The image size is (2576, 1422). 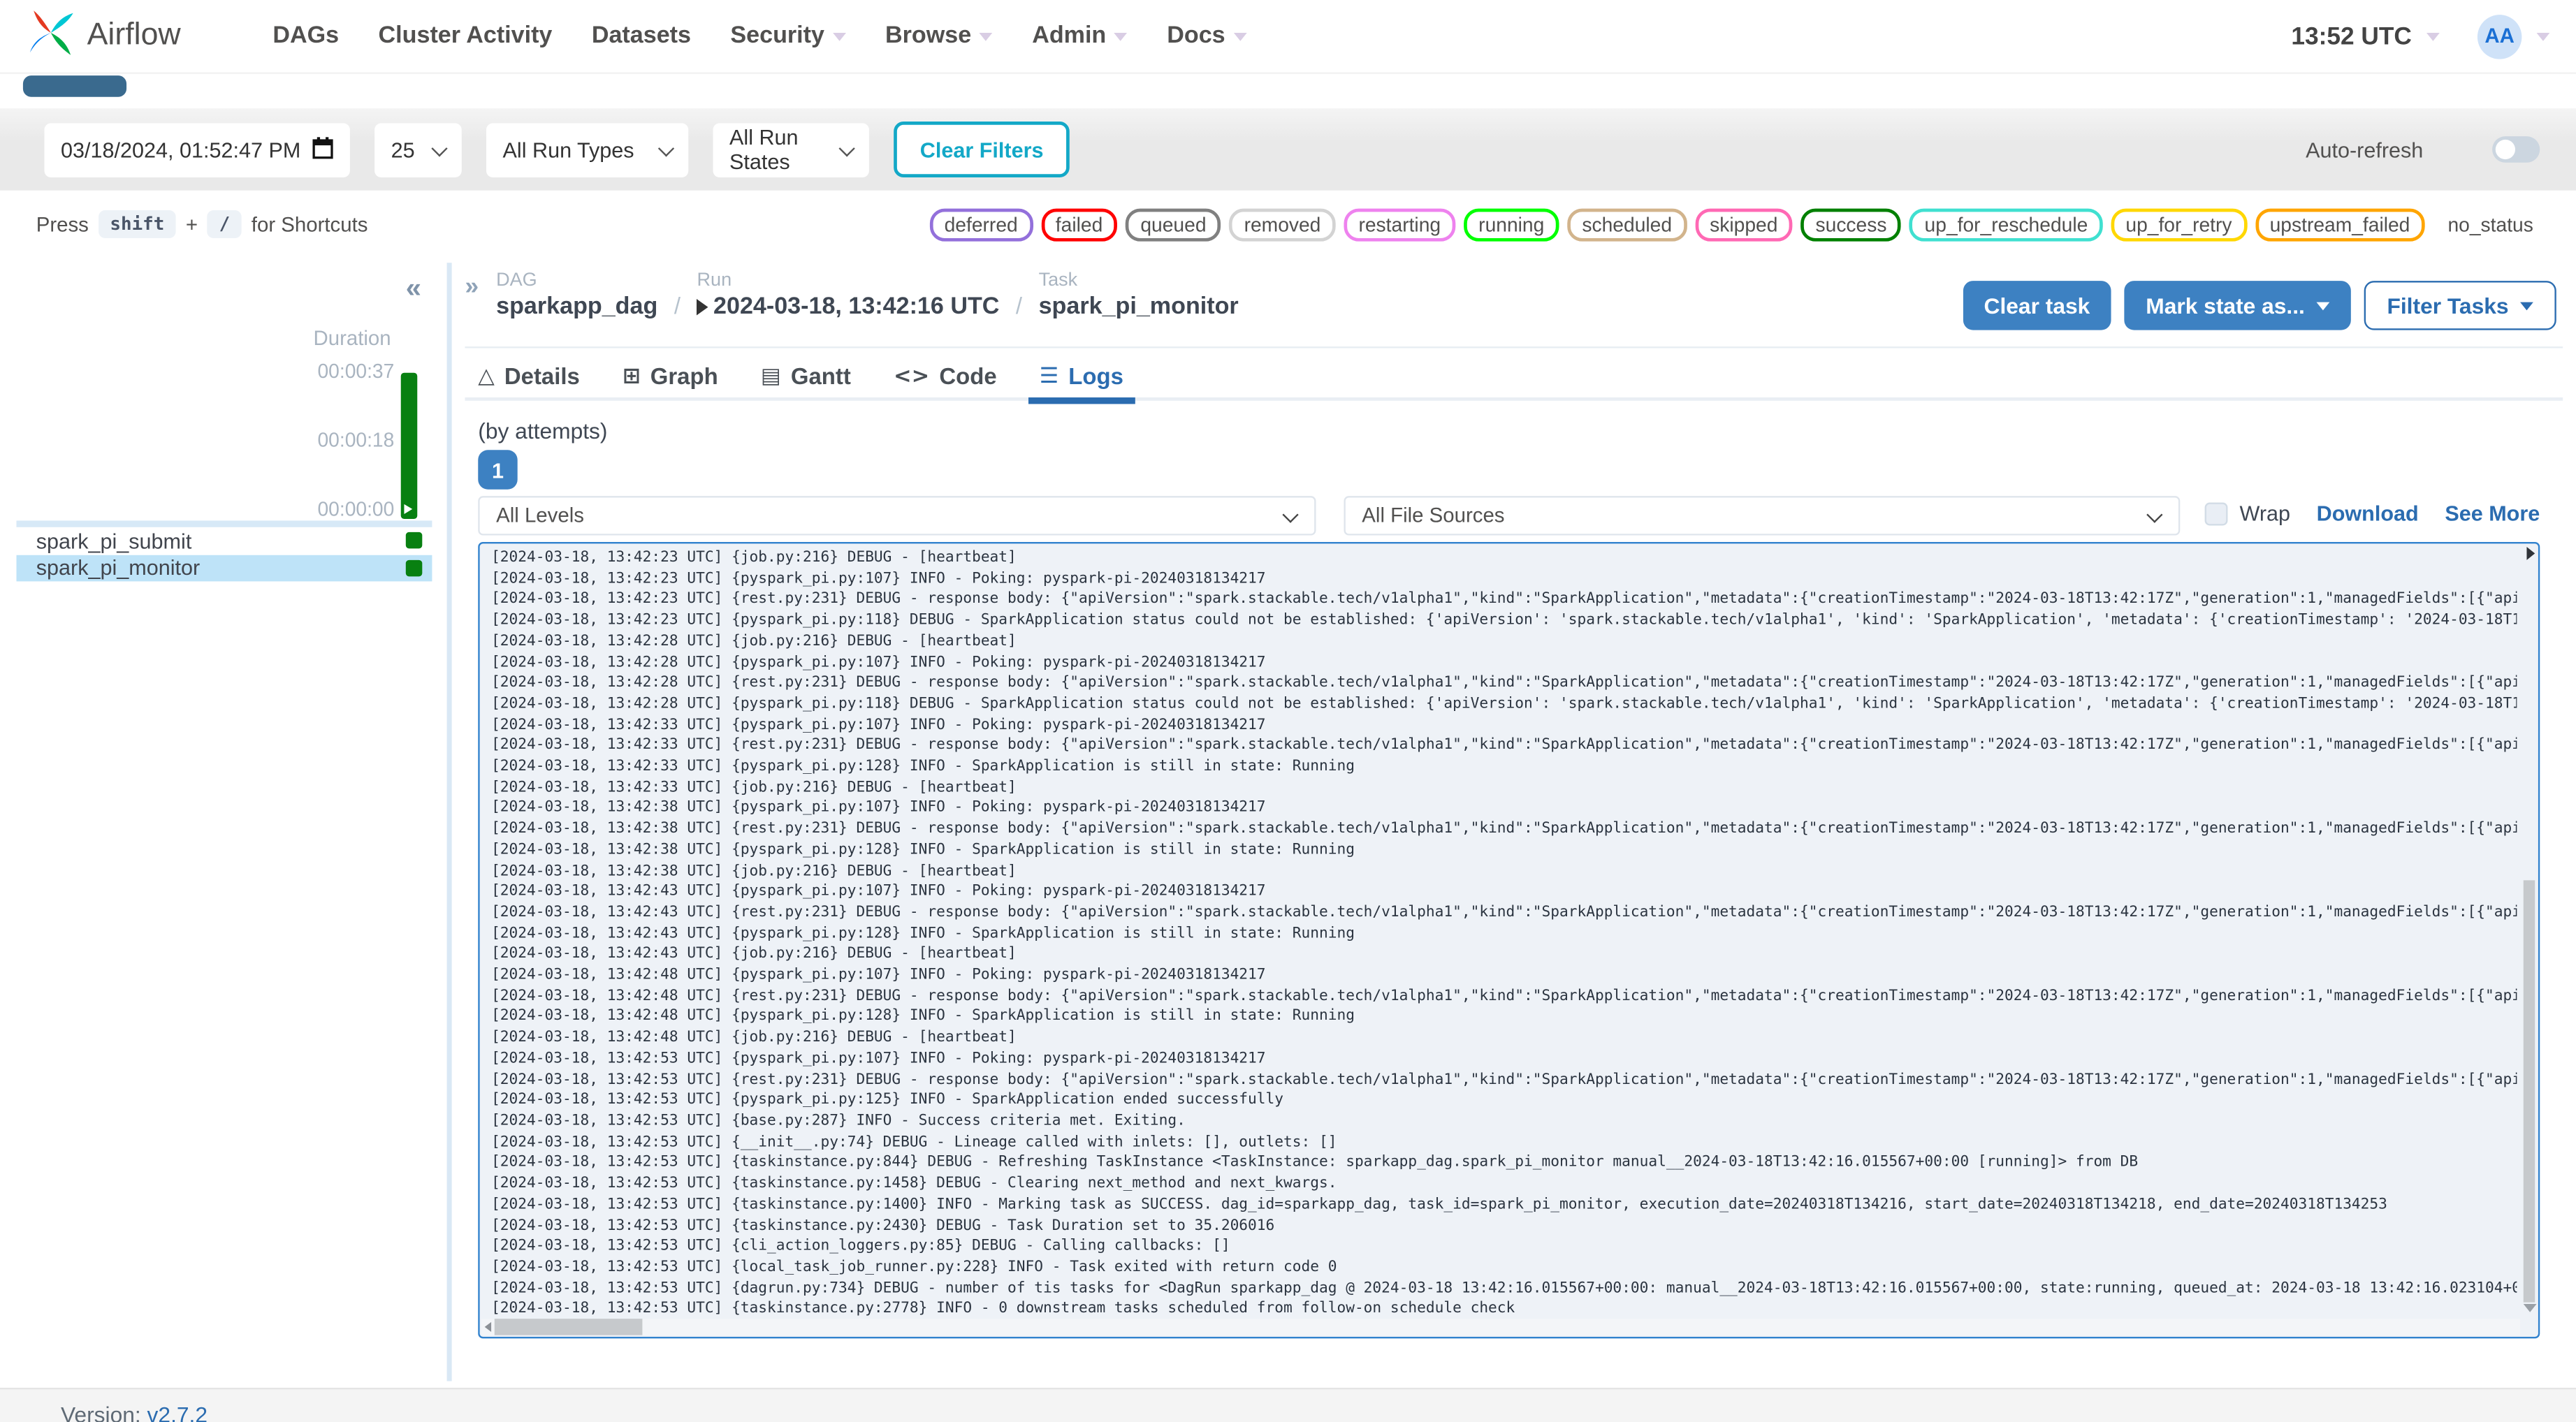 I want to click on version-link: v2.7.2, so click(x=177, y=1412).